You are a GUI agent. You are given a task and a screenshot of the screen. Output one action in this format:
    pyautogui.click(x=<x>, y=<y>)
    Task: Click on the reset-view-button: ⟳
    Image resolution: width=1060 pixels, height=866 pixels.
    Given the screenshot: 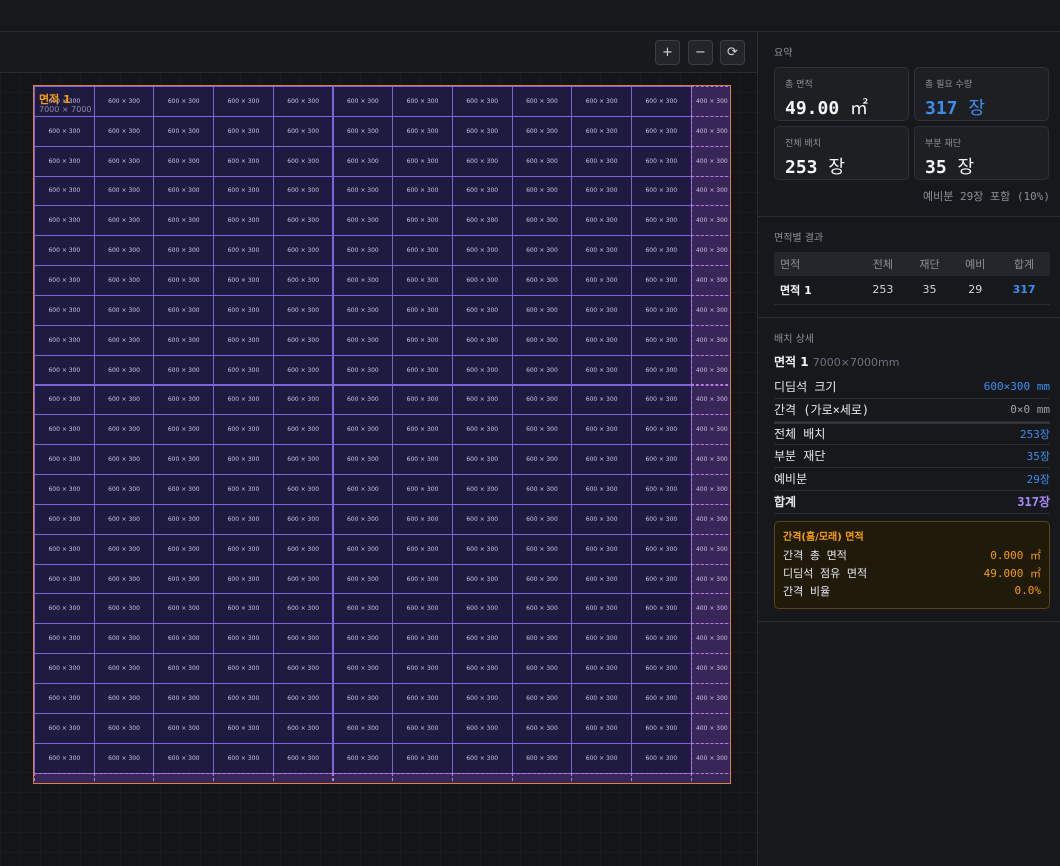 What is the action you would take?
    pyautogui.click(x=732, y=52)
    